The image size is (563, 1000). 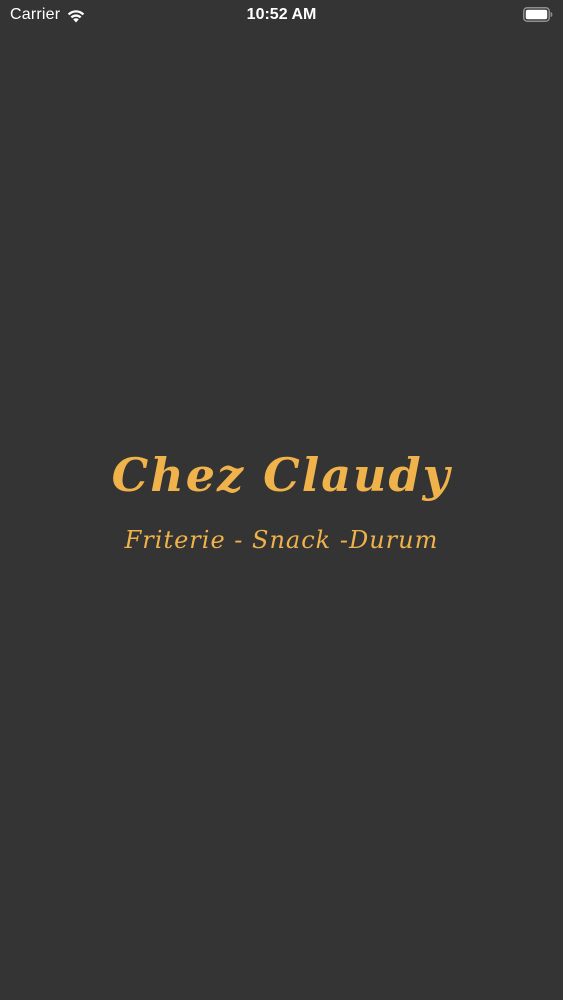 I want to click on status-time: 10:52 AM, so click(x=281, y=14).